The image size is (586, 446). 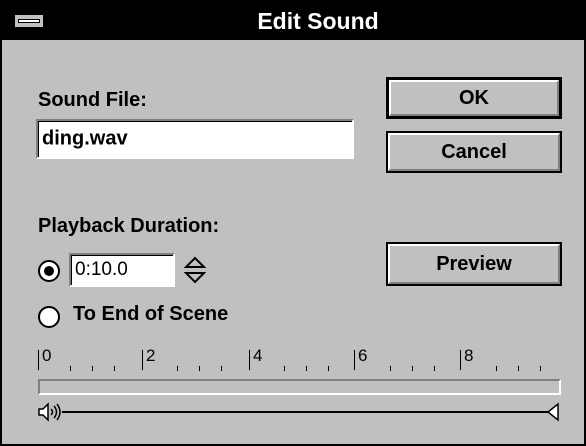 I want to click on ruler-label-8: 8, so click(x=469, y=355).